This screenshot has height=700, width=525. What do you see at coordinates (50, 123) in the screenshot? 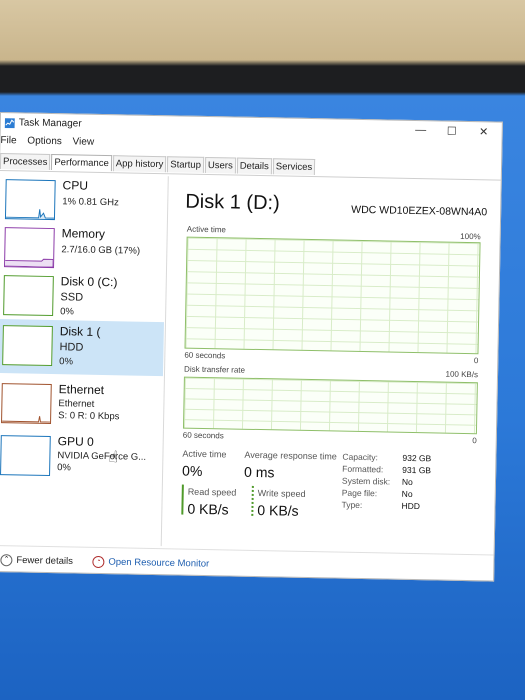
I see `window-title: Task Manager` at bounding box center [50, 123].